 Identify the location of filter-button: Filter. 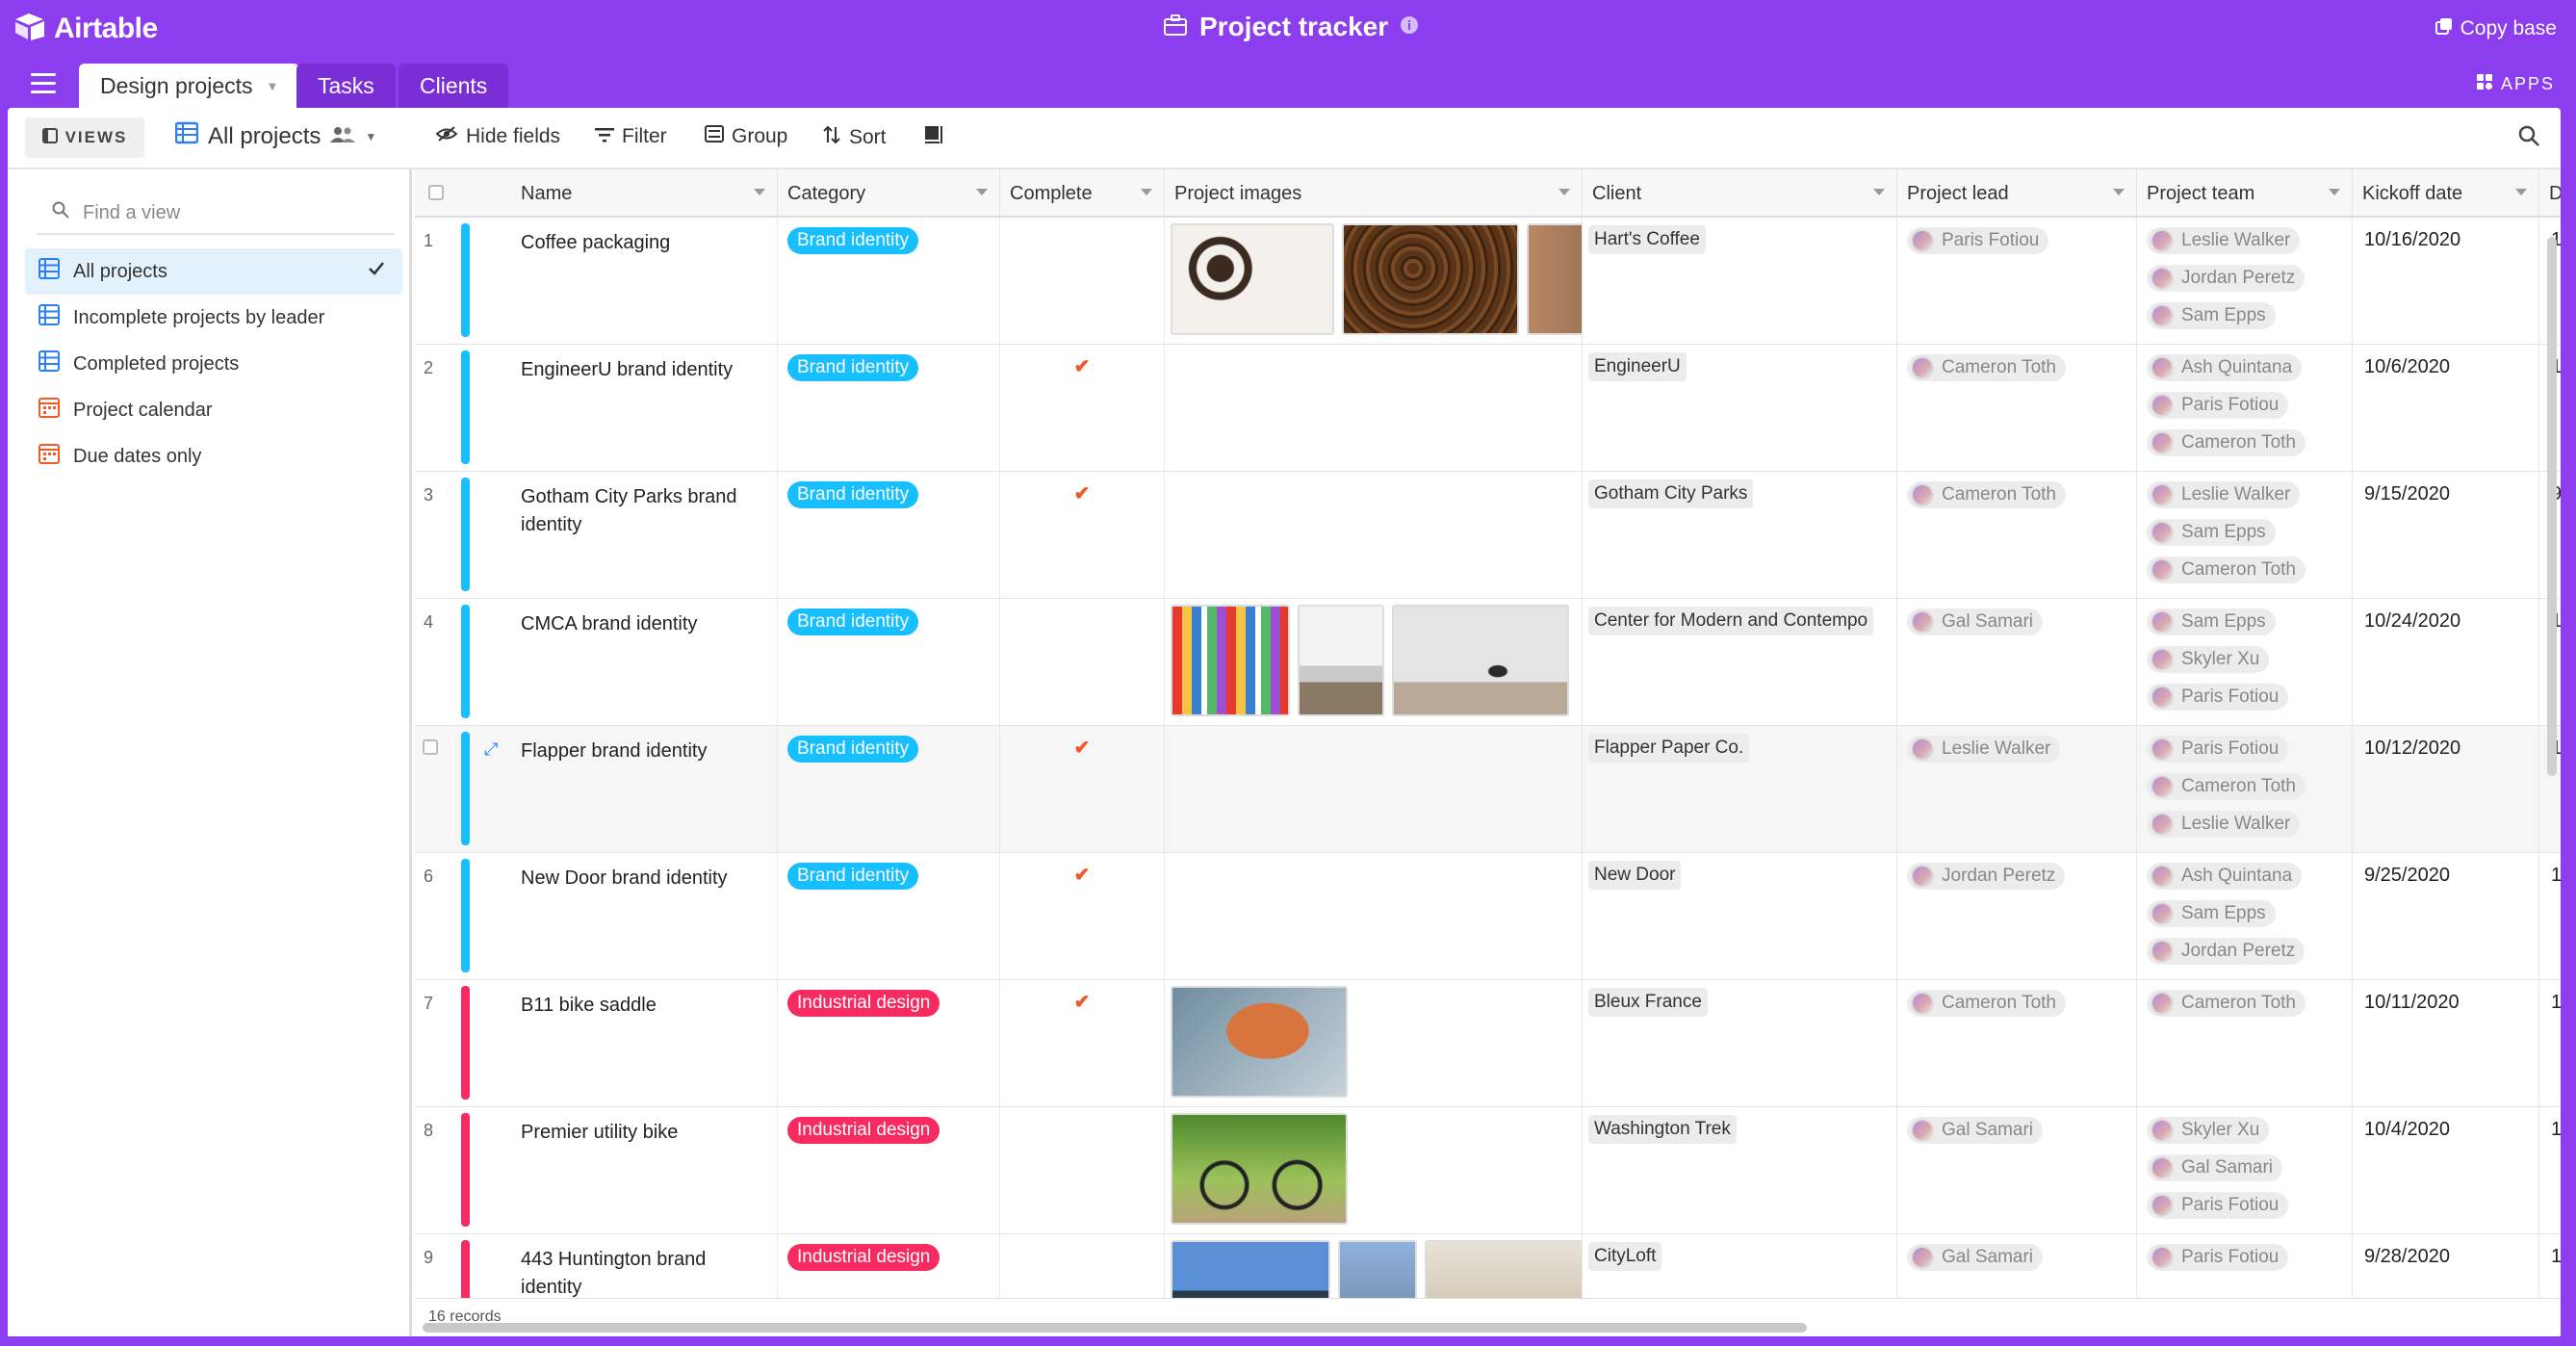
(631, 136).